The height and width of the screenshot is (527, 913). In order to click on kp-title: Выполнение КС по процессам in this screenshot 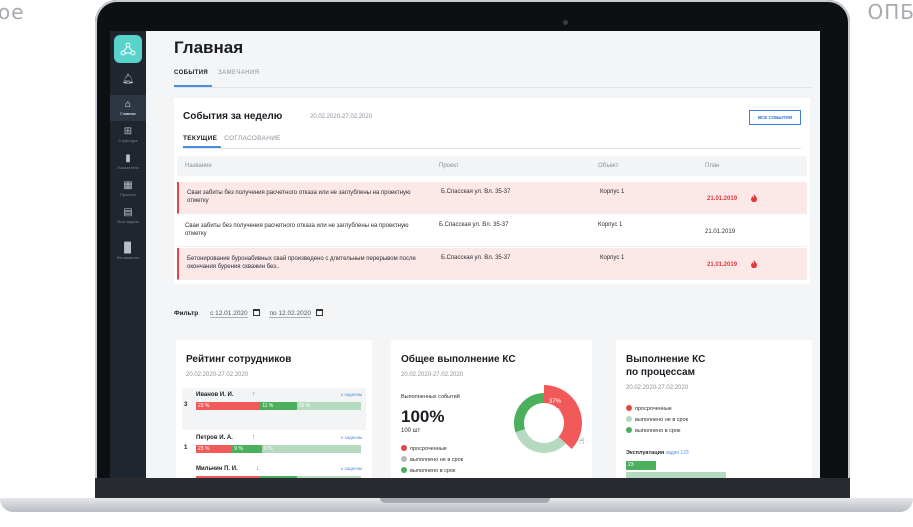, I will do `click(666, 366)`.